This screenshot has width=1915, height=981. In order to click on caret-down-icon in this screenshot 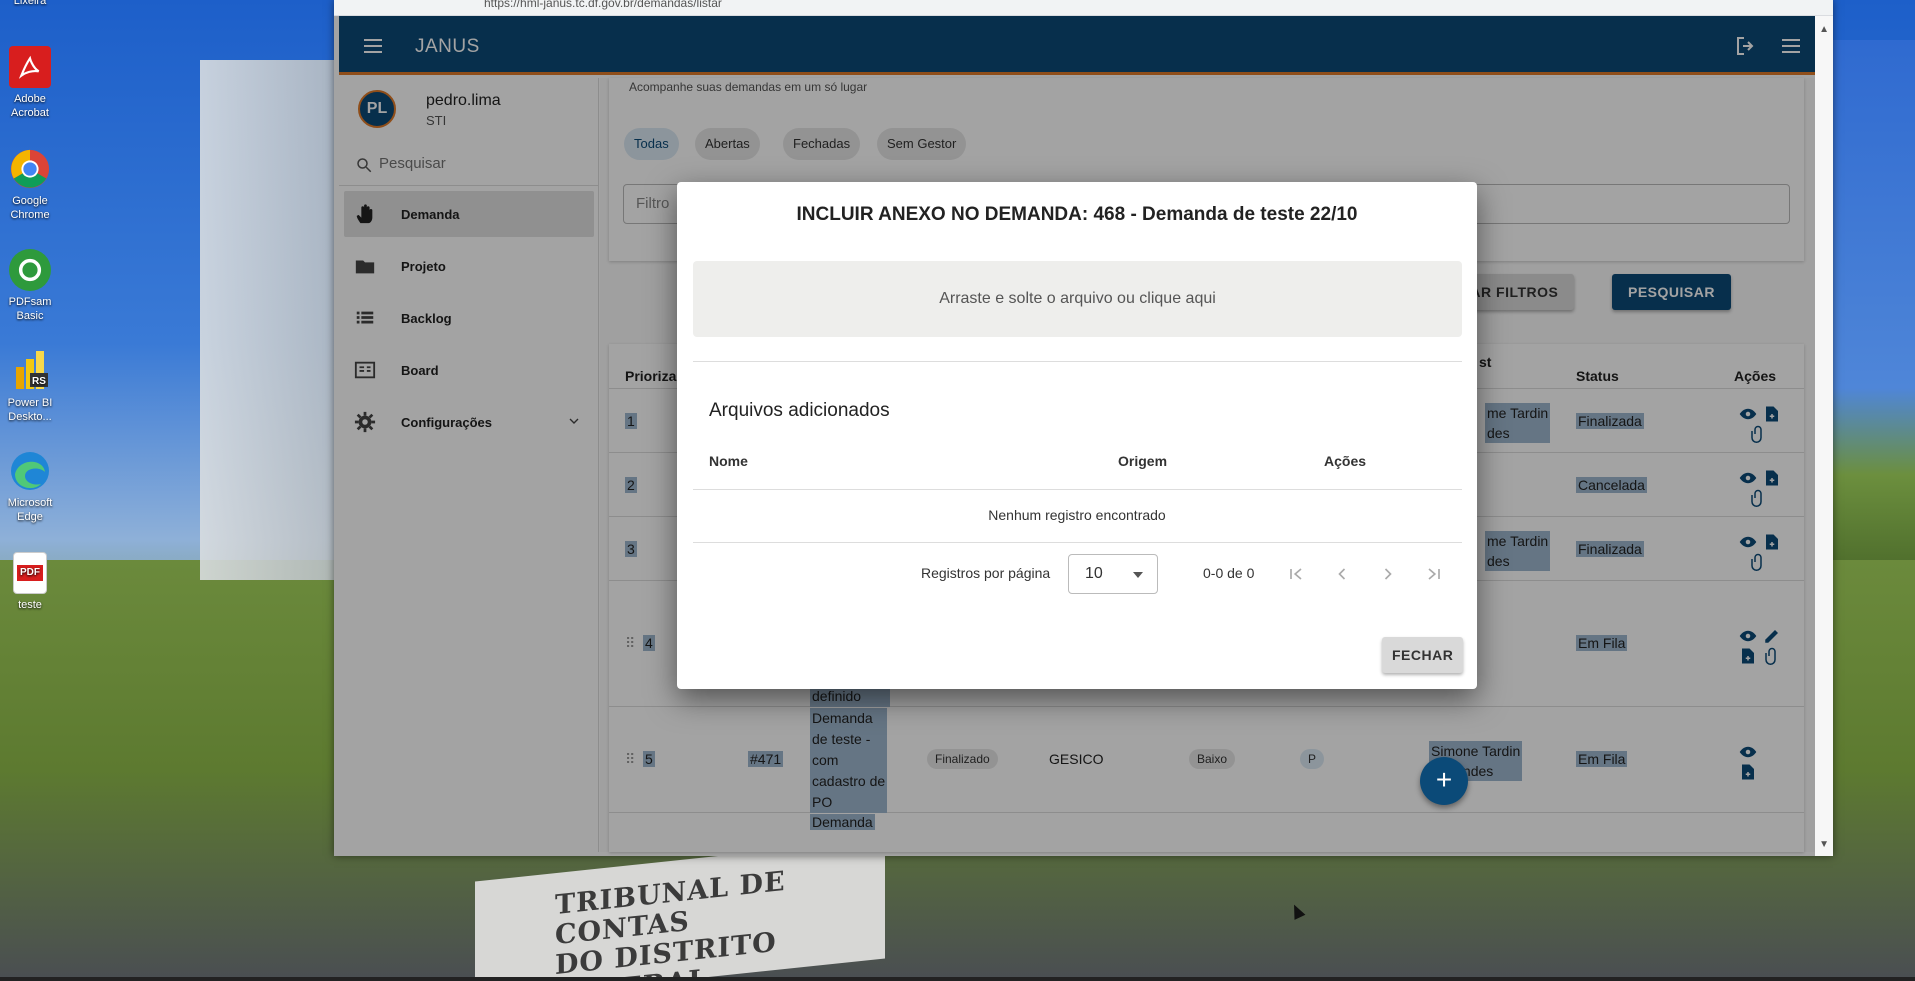, I will do `click(1138, 575)`.